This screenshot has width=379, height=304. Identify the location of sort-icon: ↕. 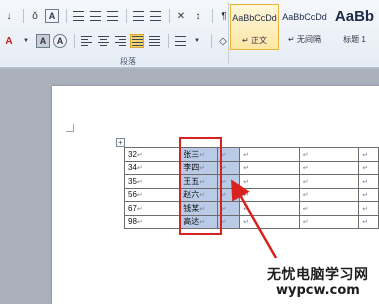
(198, 16).